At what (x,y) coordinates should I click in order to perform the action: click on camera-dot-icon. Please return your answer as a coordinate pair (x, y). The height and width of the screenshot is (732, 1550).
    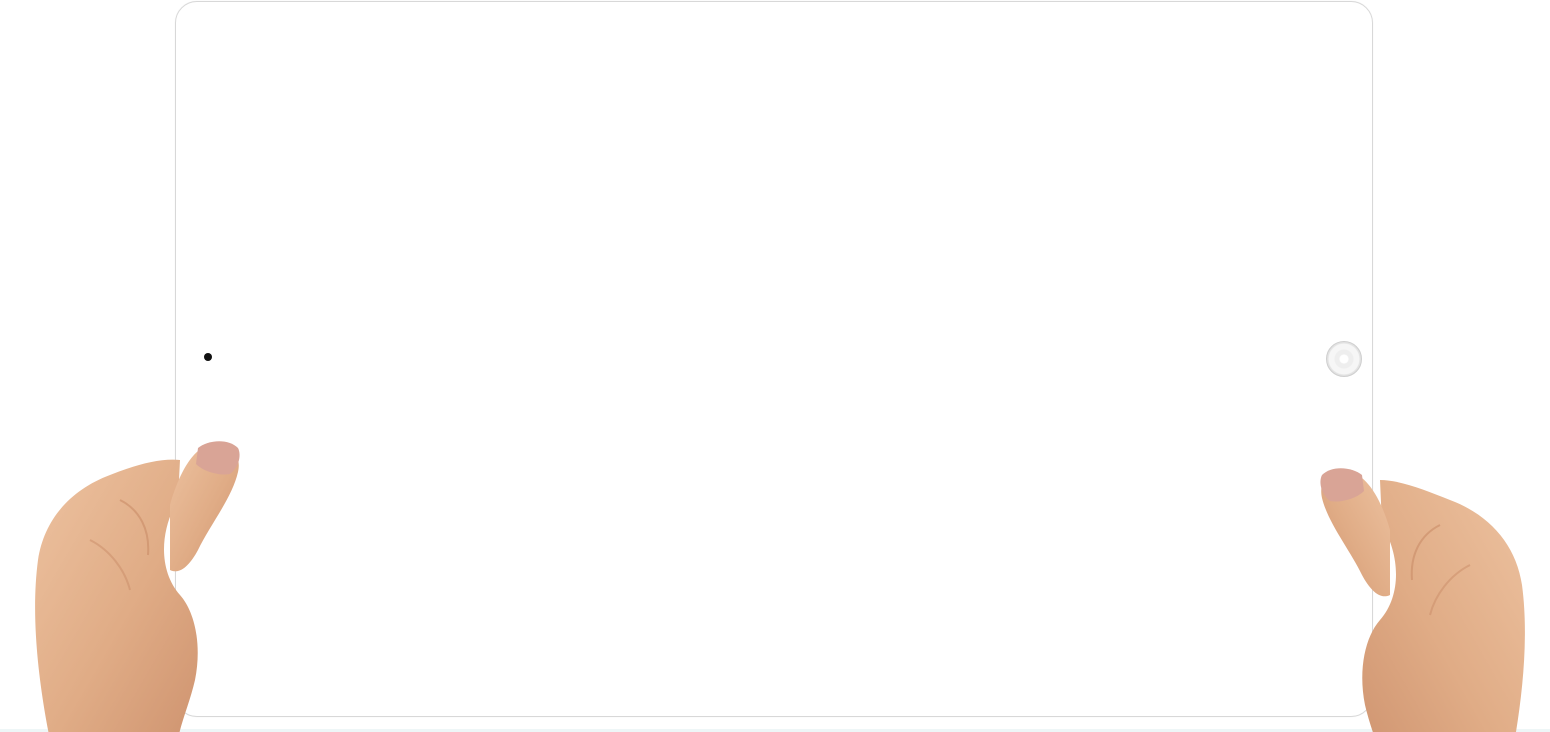
    Looking at the image, I should click on (208, 357).